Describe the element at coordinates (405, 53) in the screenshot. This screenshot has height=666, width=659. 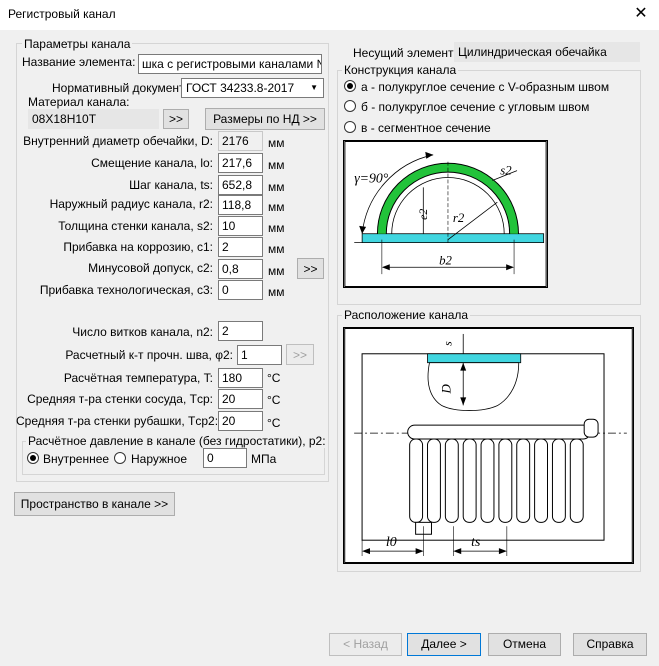
I see `carrier-label: Несущий элемент:` at that location.